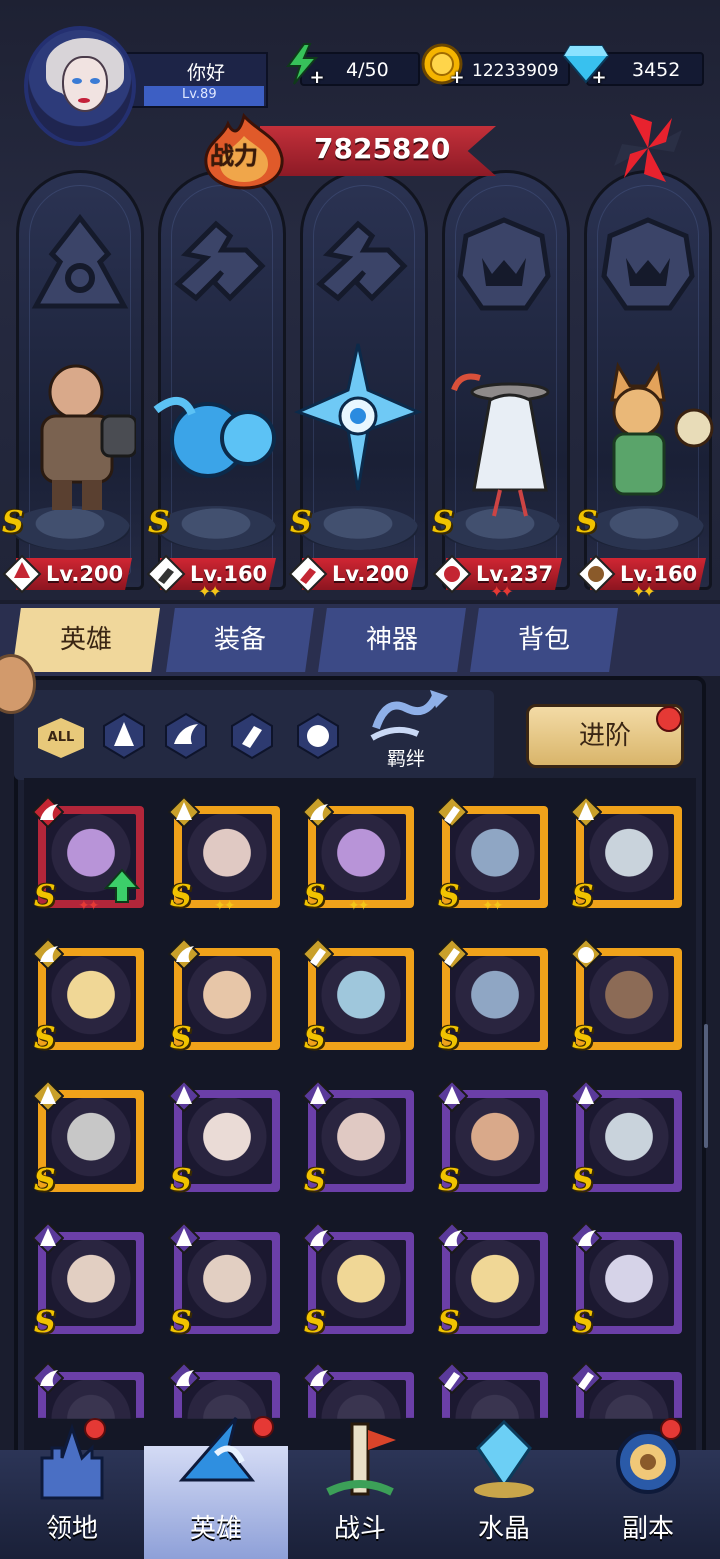 The image size is (720, 1559). I want to click on cat-shaman-figure, so click(662, 428).